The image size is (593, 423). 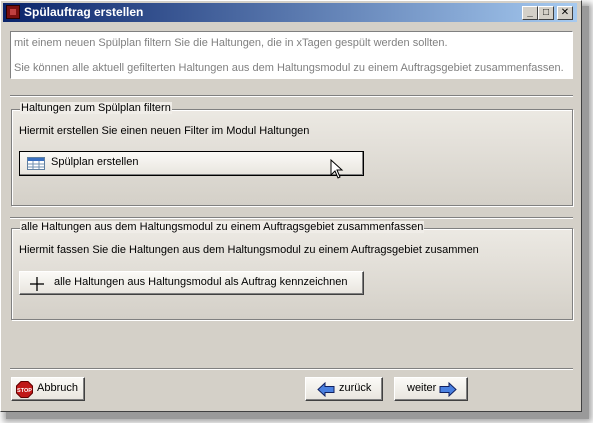 What do you see at coordinates (422, 388) in the screenshot?
I see `next-label: weiter` at bounding box center [422, 388].